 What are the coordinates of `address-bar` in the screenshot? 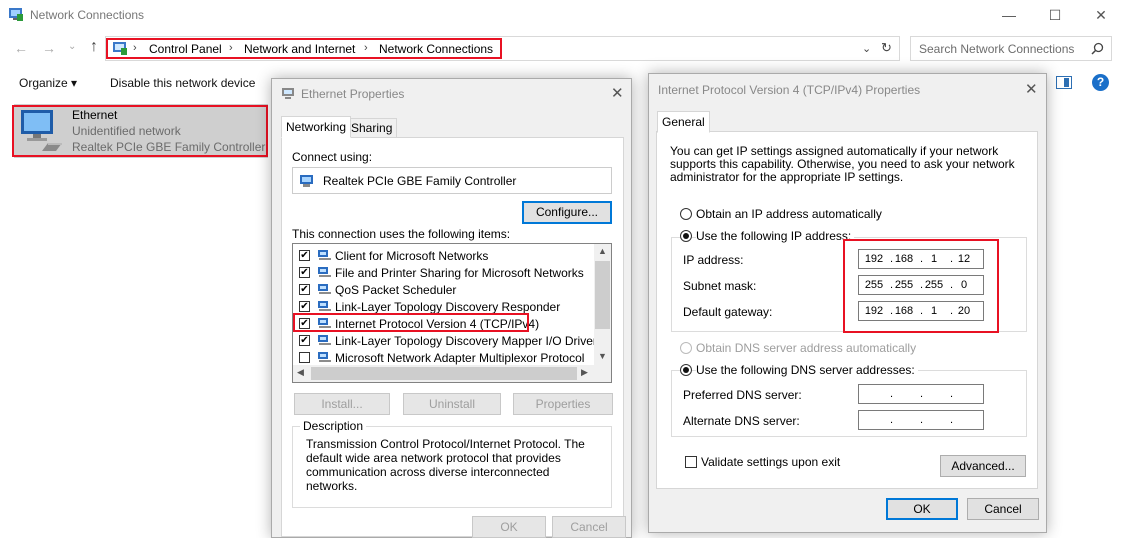 It's located at (502, 48).